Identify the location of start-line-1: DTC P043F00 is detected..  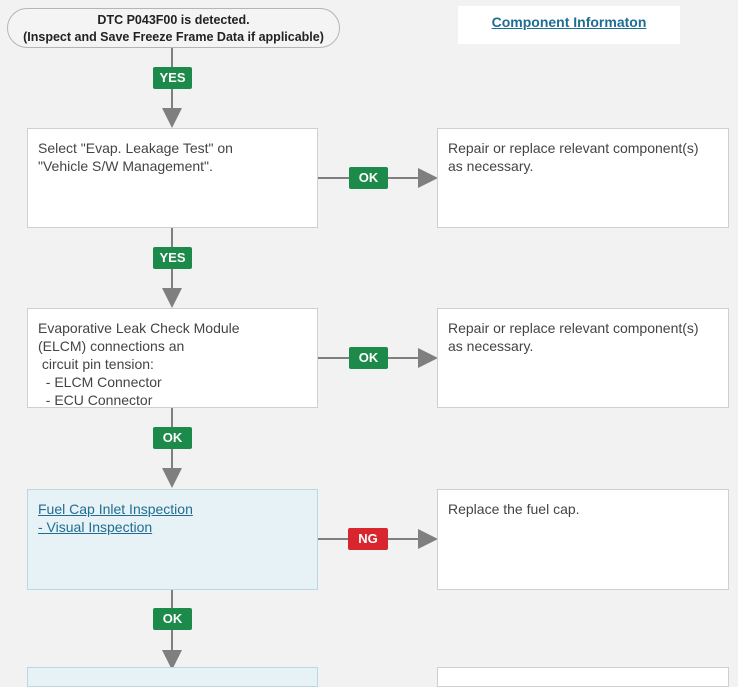
(173, 20).